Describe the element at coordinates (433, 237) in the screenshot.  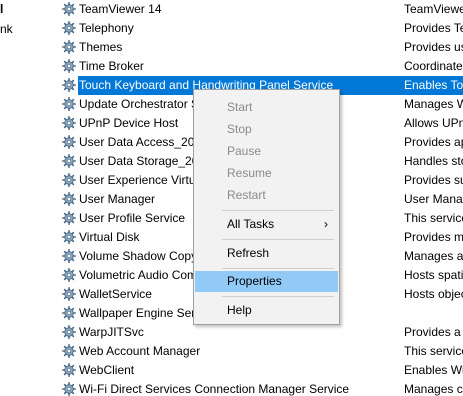
I see `service-description: Provides m` at that location.